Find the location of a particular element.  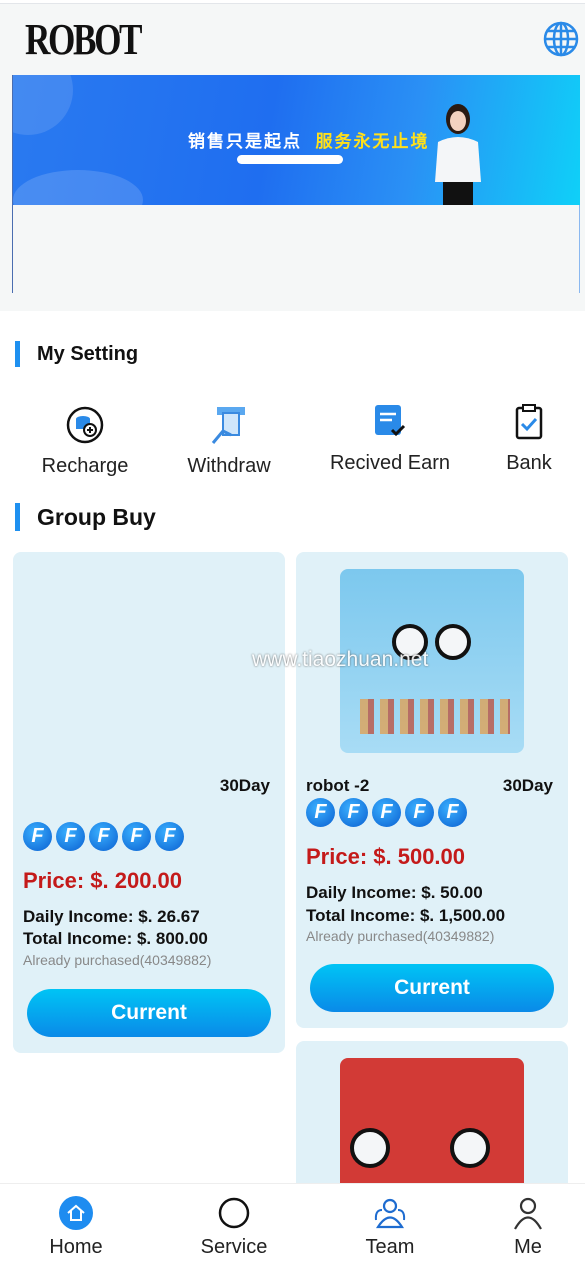

nav-team: Team is located at coordinates (390, 1227).